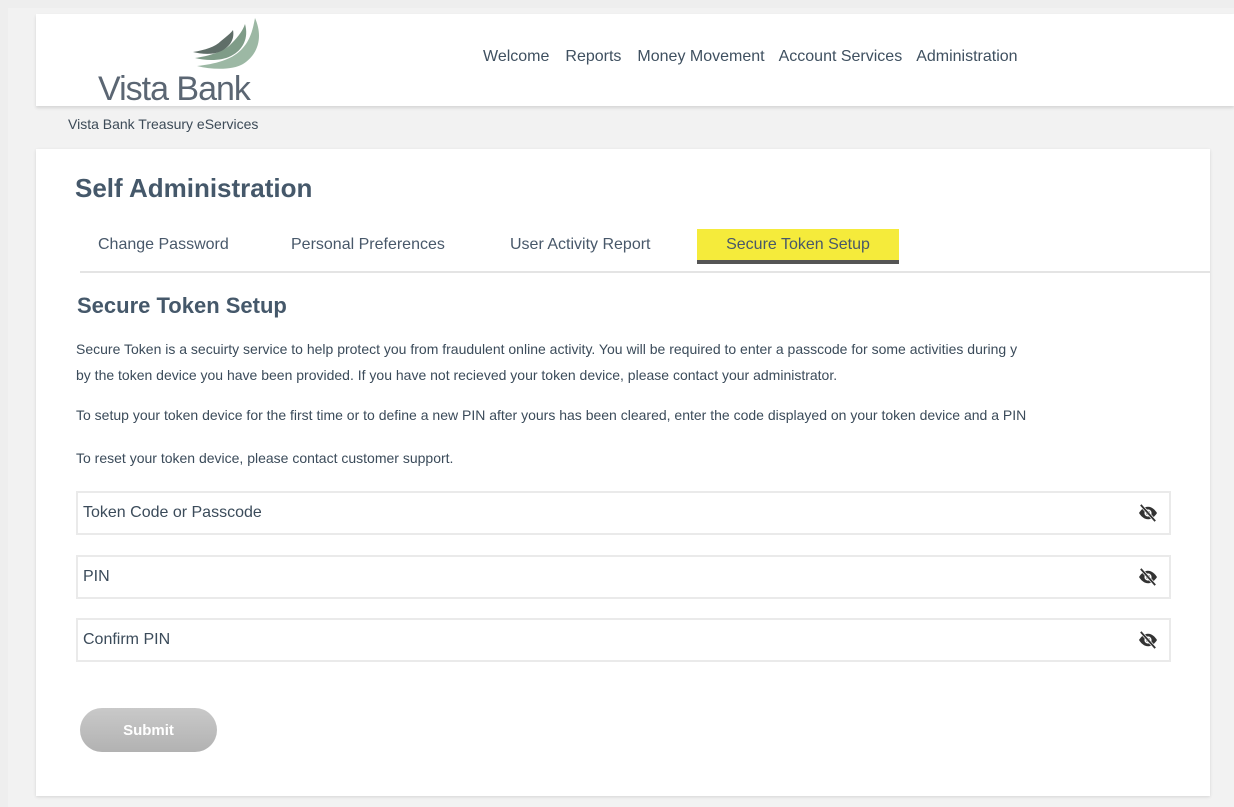  Describe the element at coordinates (163, 249) in the screenshot. I see `tab-change-password: Change Password` at that location.